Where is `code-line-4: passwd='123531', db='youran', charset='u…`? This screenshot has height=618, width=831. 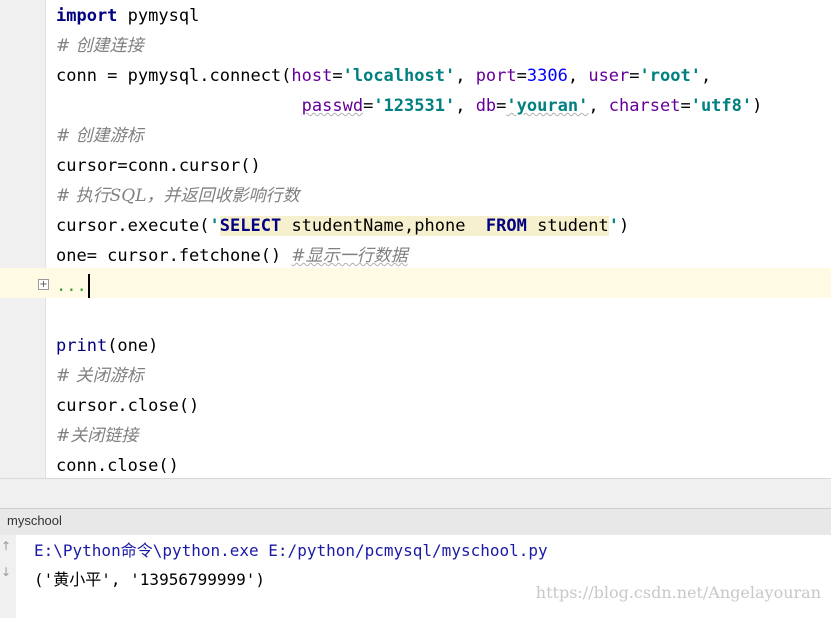 code-line-4: passwd='123531', db='youran', charset='u… is located at coordinates (409, 106).